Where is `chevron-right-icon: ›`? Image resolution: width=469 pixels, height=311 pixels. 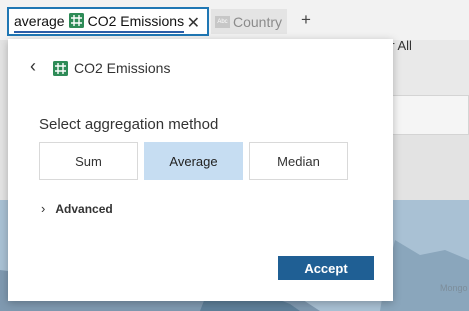 chevron-right-icon: › is located at coordinates (43, 208).